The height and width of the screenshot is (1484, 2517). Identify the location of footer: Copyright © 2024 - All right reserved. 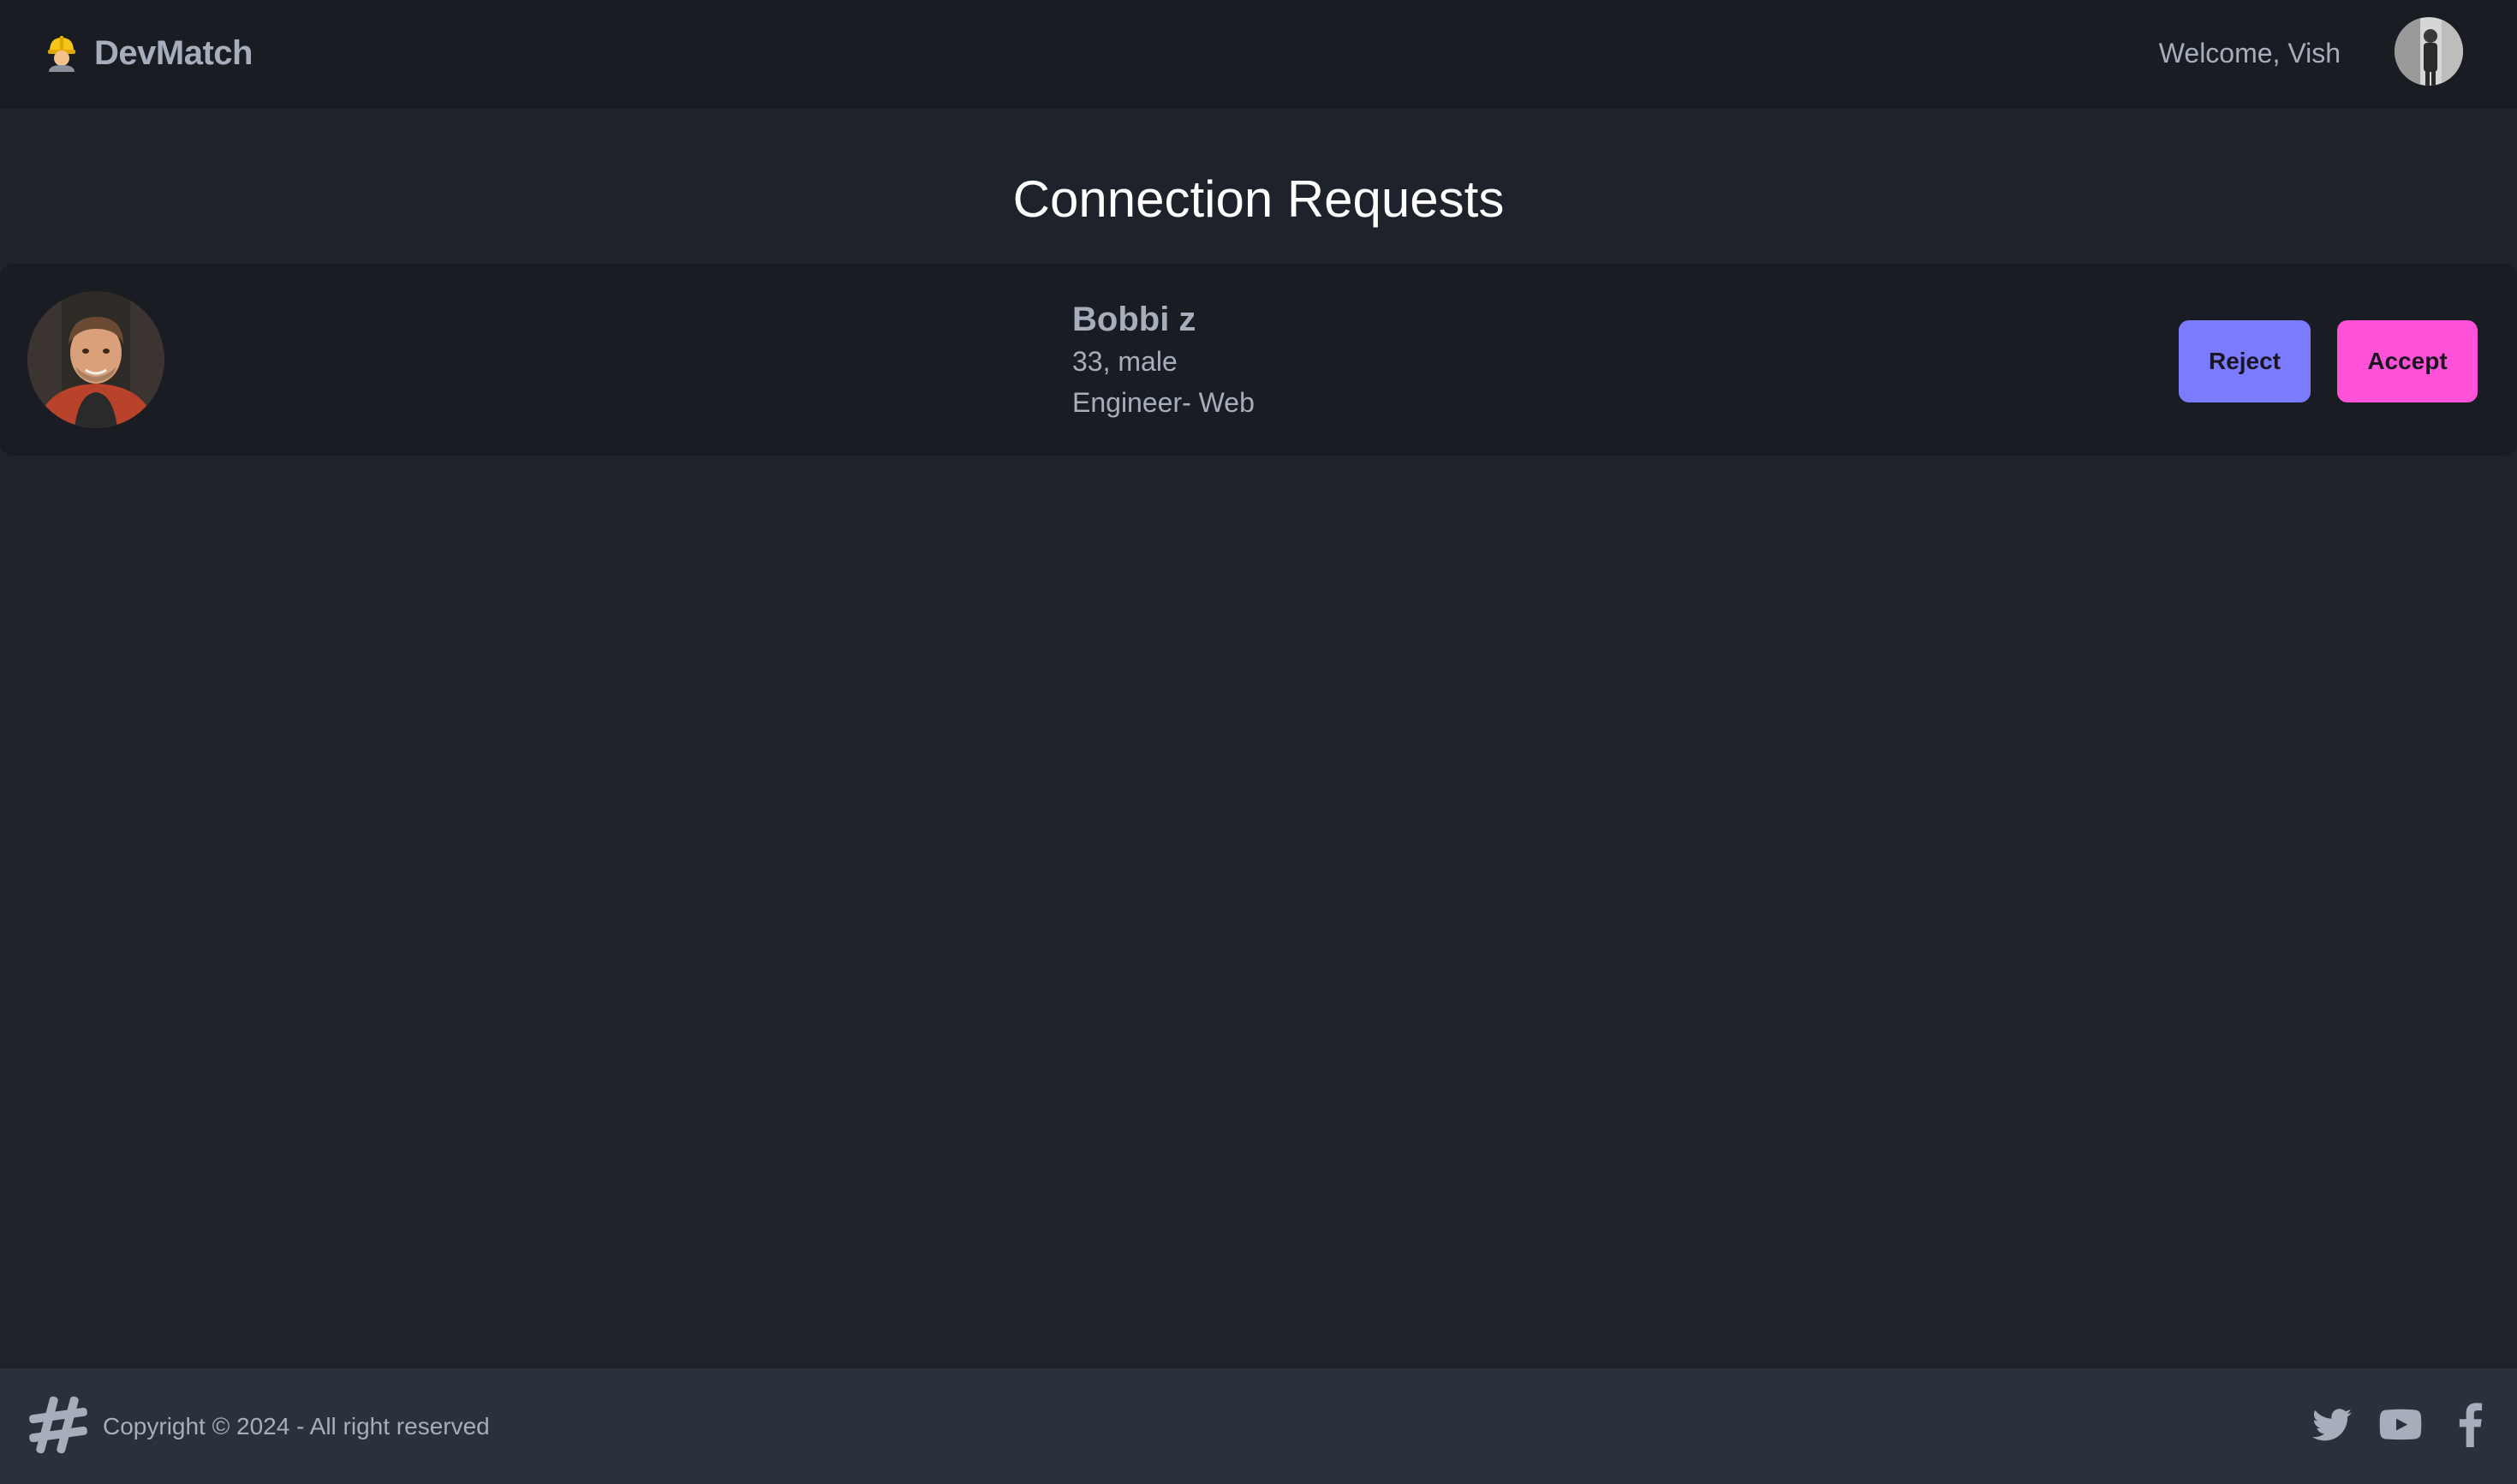
(1258, 1426).